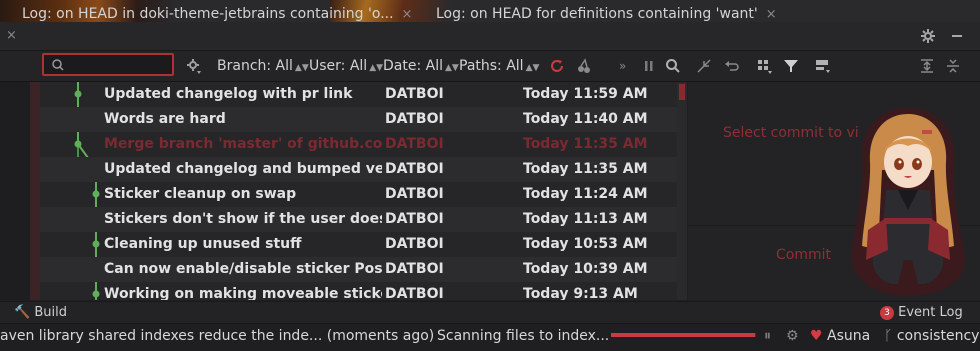  I want to click on branch-filter: Branch: All ▲▼, so click(263, 66).